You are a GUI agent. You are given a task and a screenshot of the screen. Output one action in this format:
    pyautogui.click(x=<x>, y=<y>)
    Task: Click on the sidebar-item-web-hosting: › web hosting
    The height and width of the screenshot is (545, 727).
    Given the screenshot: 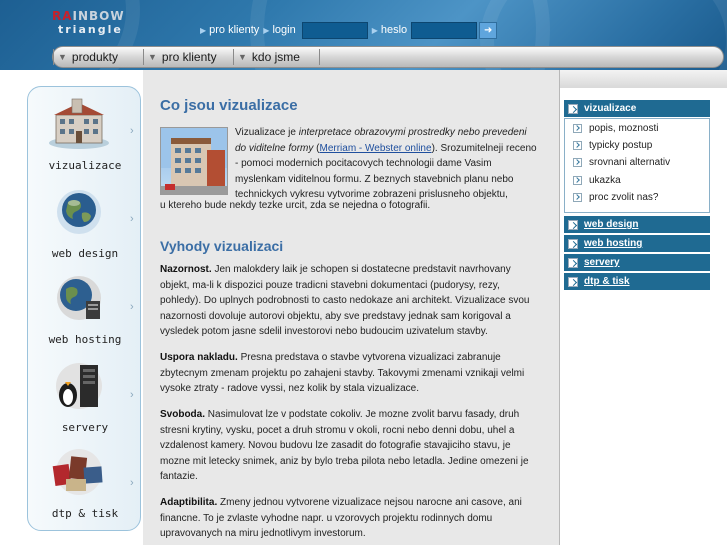 What is the action you would take?
    pyautogui.click(x=85, y=310)
    